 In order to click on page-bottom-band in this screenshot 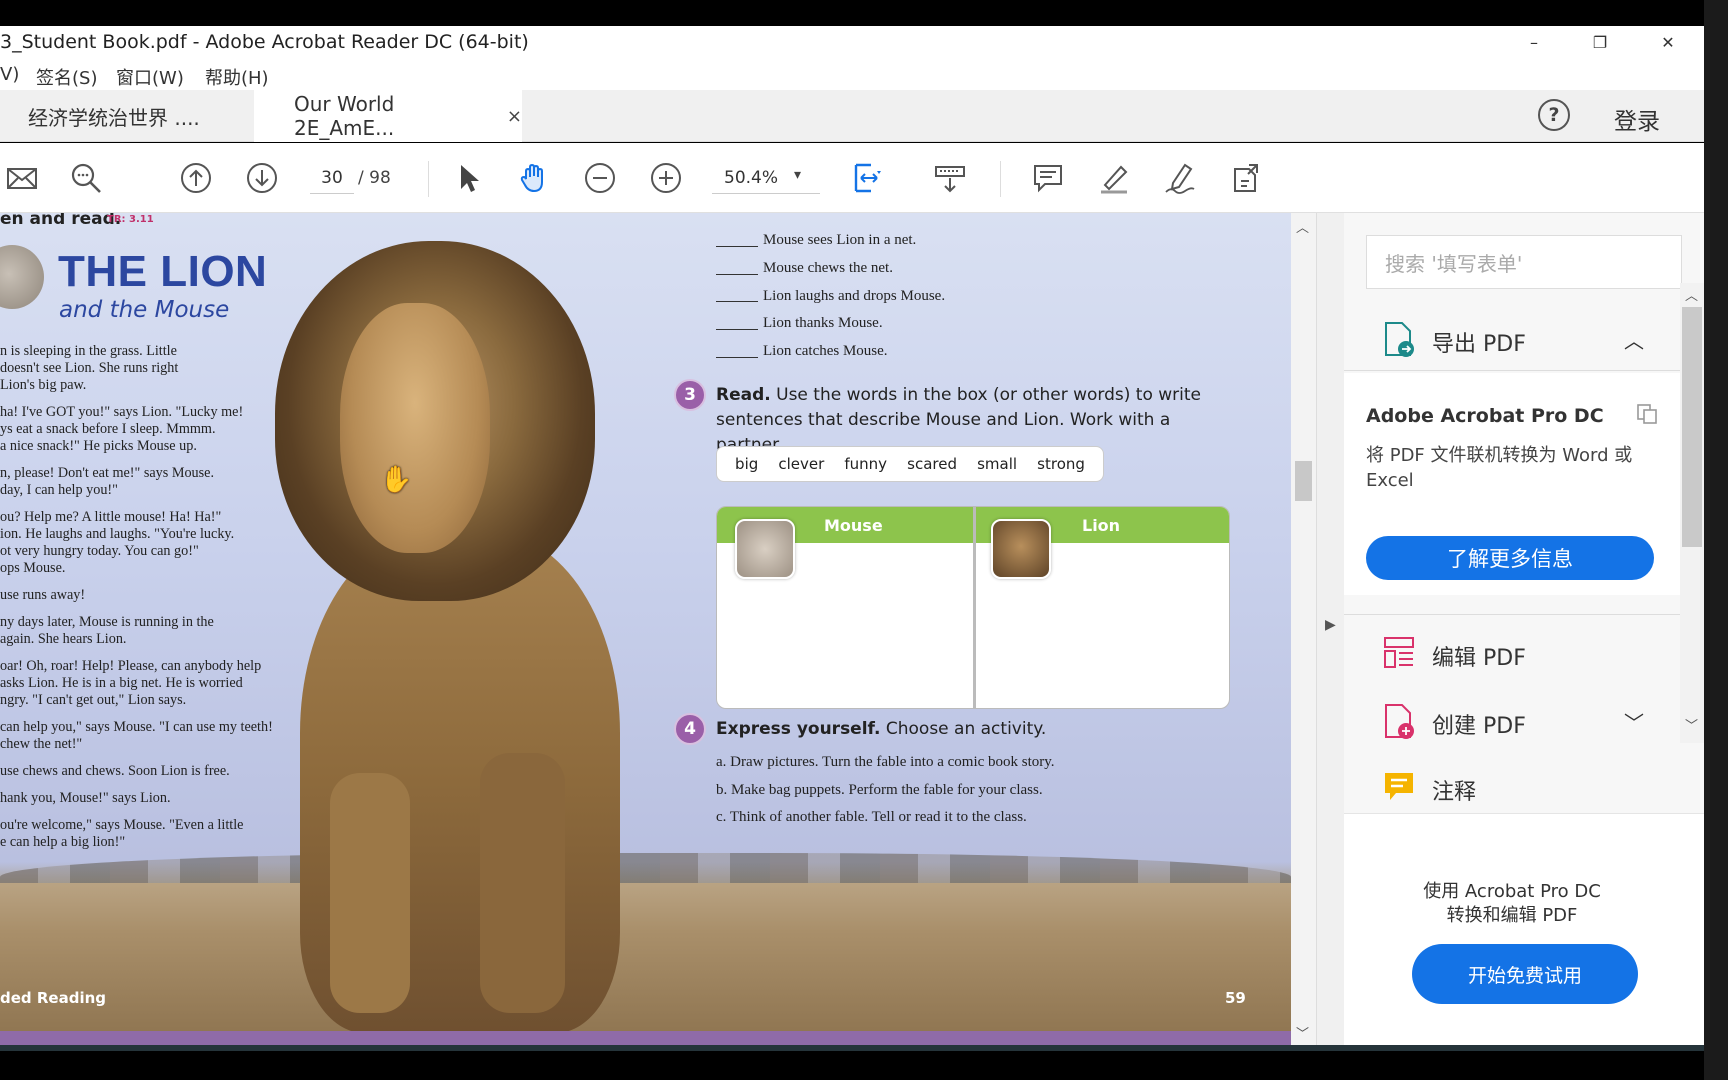, I will do `click(645, 1038)`.